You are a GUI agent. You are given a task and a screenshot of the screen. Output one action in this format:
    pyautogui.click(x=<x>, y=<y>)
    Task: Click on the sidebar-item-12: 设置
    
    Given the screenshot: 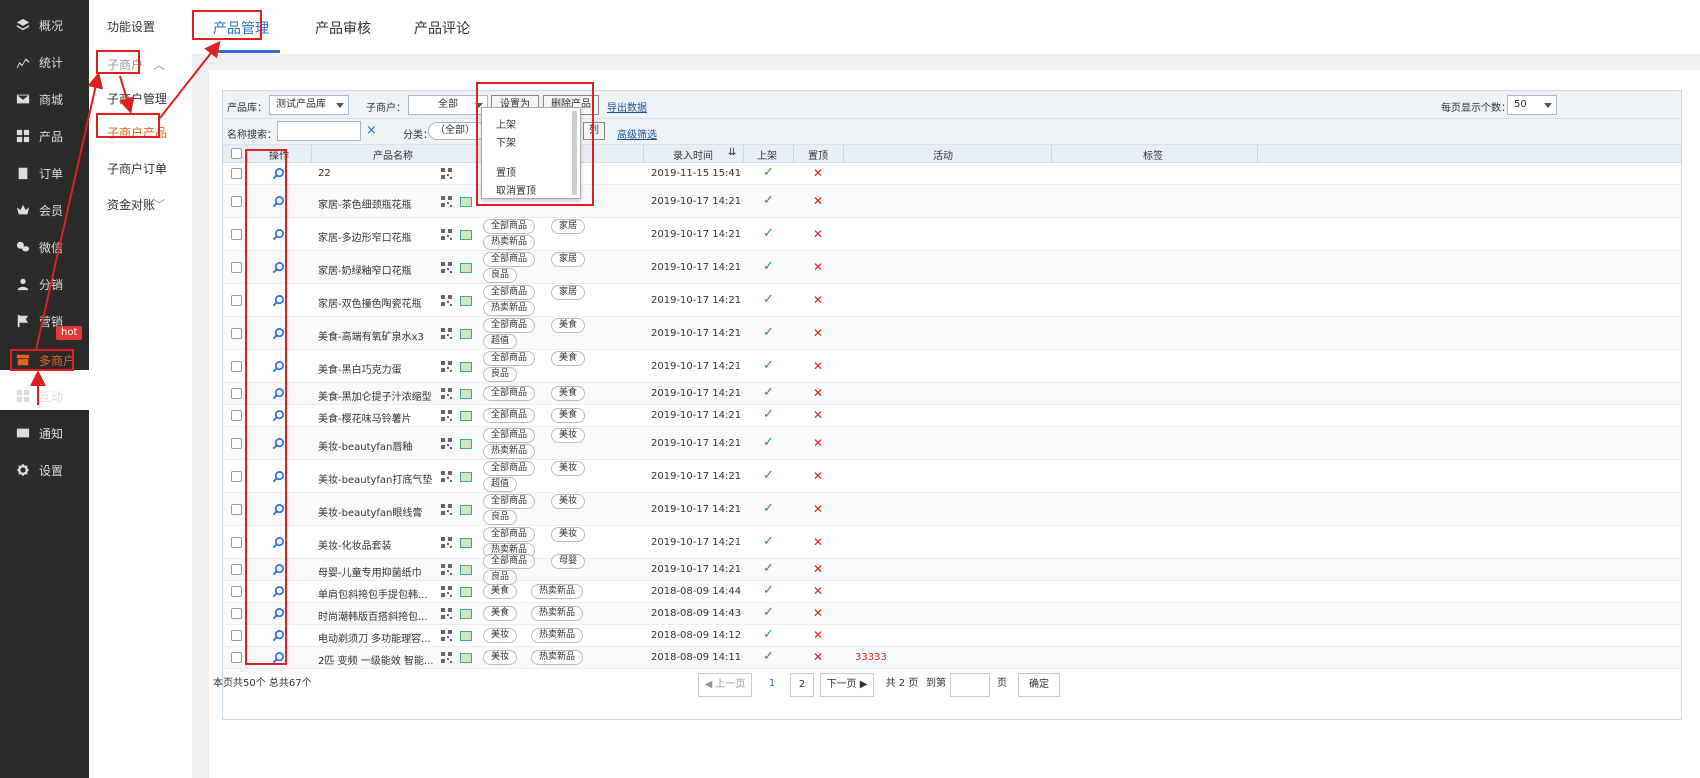 What is the action you would take?
    pyautogui.click(x=44, y=470)
    